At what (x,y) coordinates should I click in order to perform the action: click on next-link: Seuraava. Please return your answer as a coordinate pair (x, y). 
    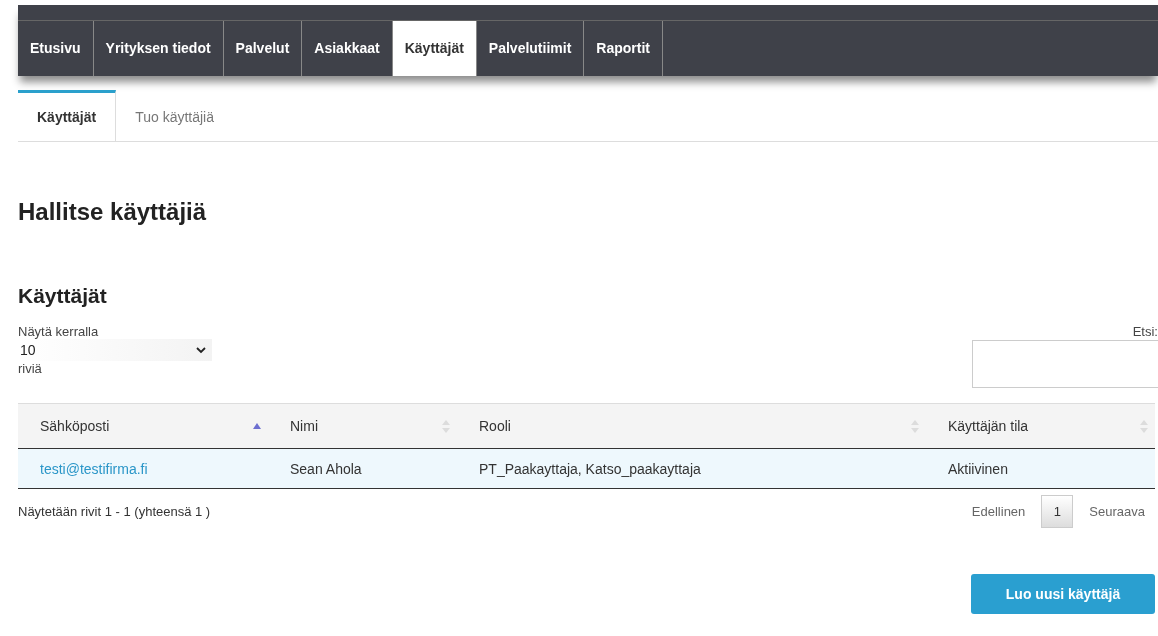
    Looking at the image, I should click on (1117, 511).